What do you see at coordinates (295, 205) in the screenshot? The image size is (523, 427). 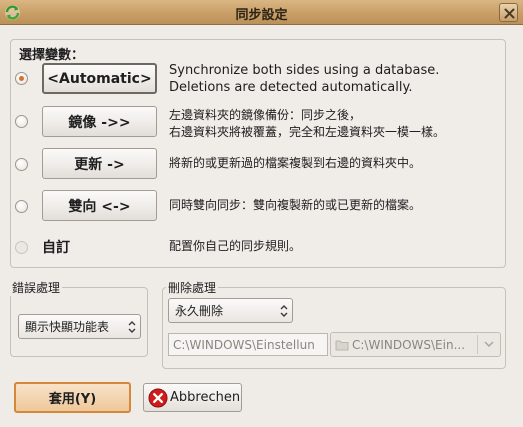 I see `two-way-description: 同時雙向同步：雙向複製新的或已更新的檔案。` at bounding box center [295, 205].